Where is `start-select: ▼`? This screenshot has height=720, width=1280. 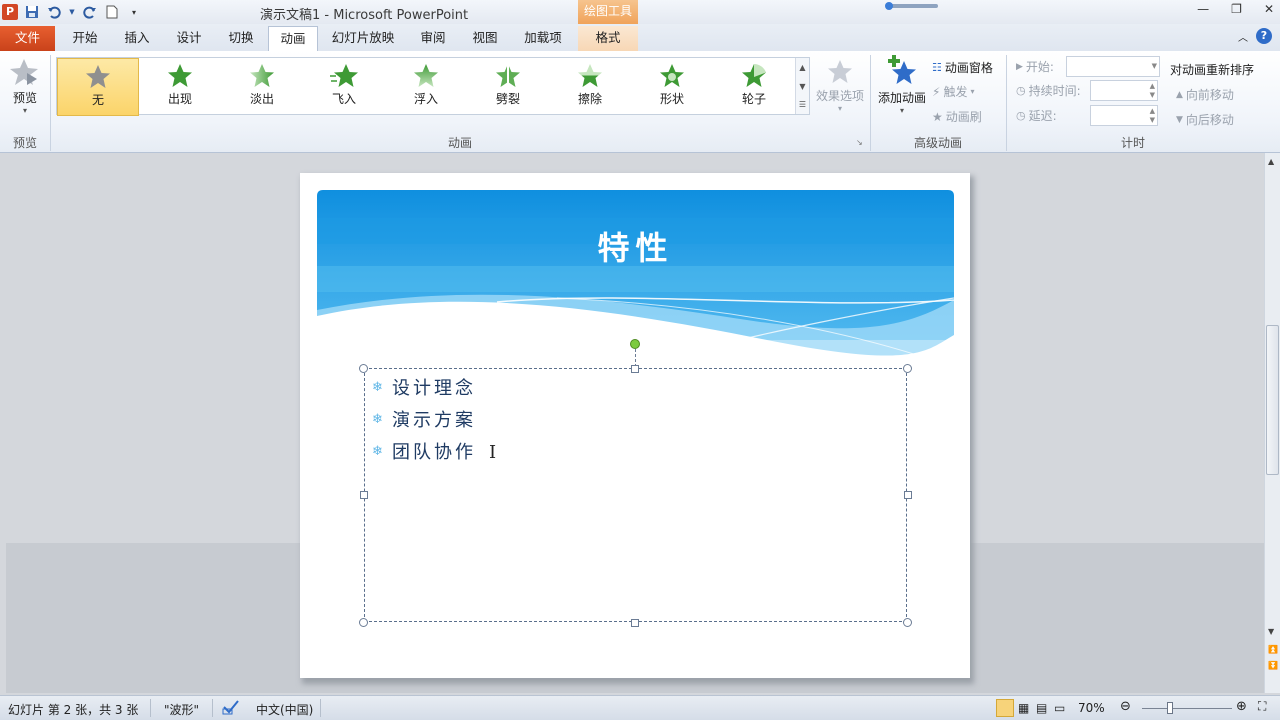 start-select: ▼ is located at coordinates (1113, 66).